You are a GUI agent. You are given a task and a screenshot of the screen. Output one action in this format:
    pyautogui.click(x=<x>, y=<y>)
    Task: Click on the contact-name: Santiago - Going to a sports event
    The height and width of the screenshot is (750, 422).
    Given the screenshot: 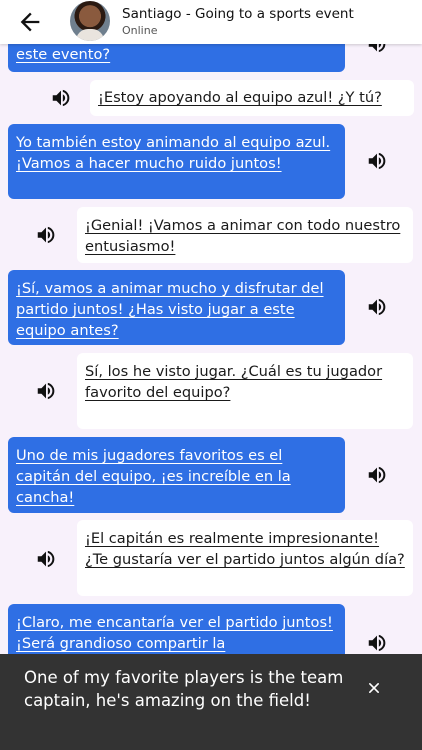 What is the action you would take?
    pyautogui.click(x=238, y=14)
    